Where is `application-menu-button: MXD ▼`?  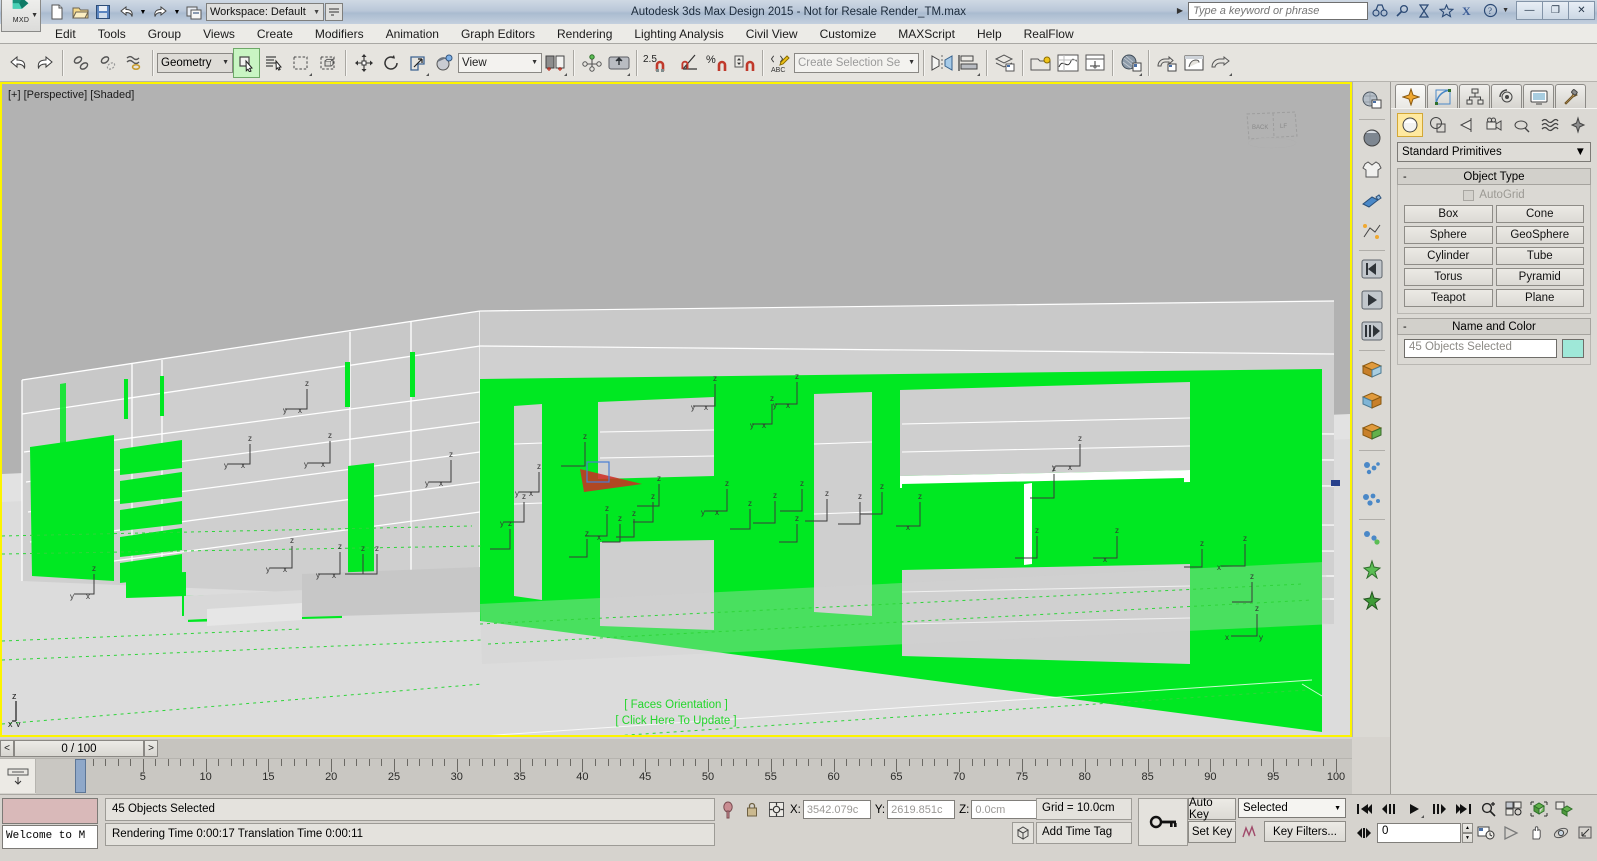 application-menu-button: MXD ▼ is located at coordinates (21, 16).